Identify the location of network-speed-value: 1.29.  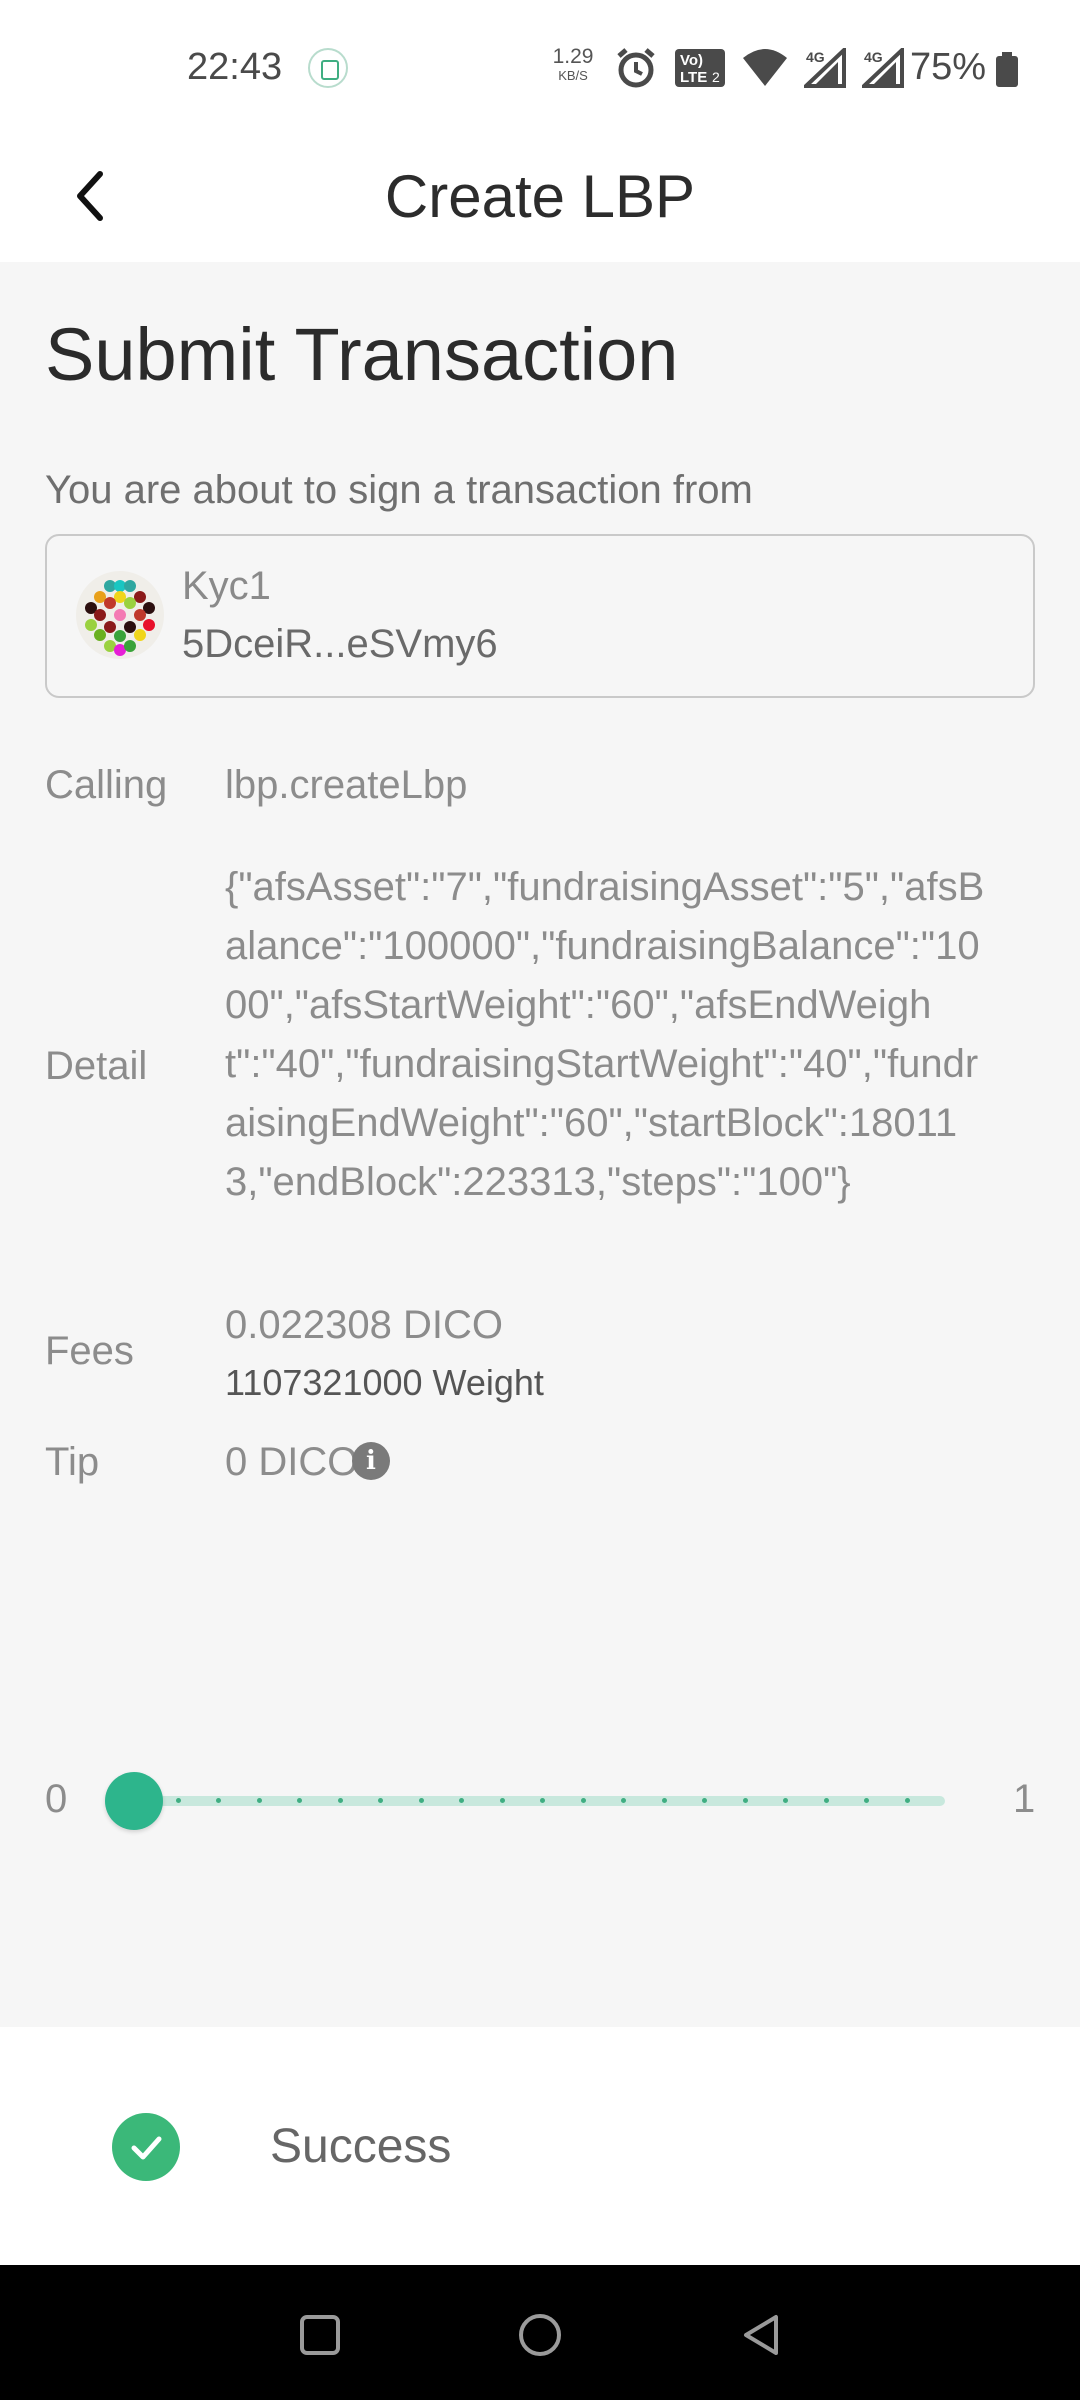
(573, 56).